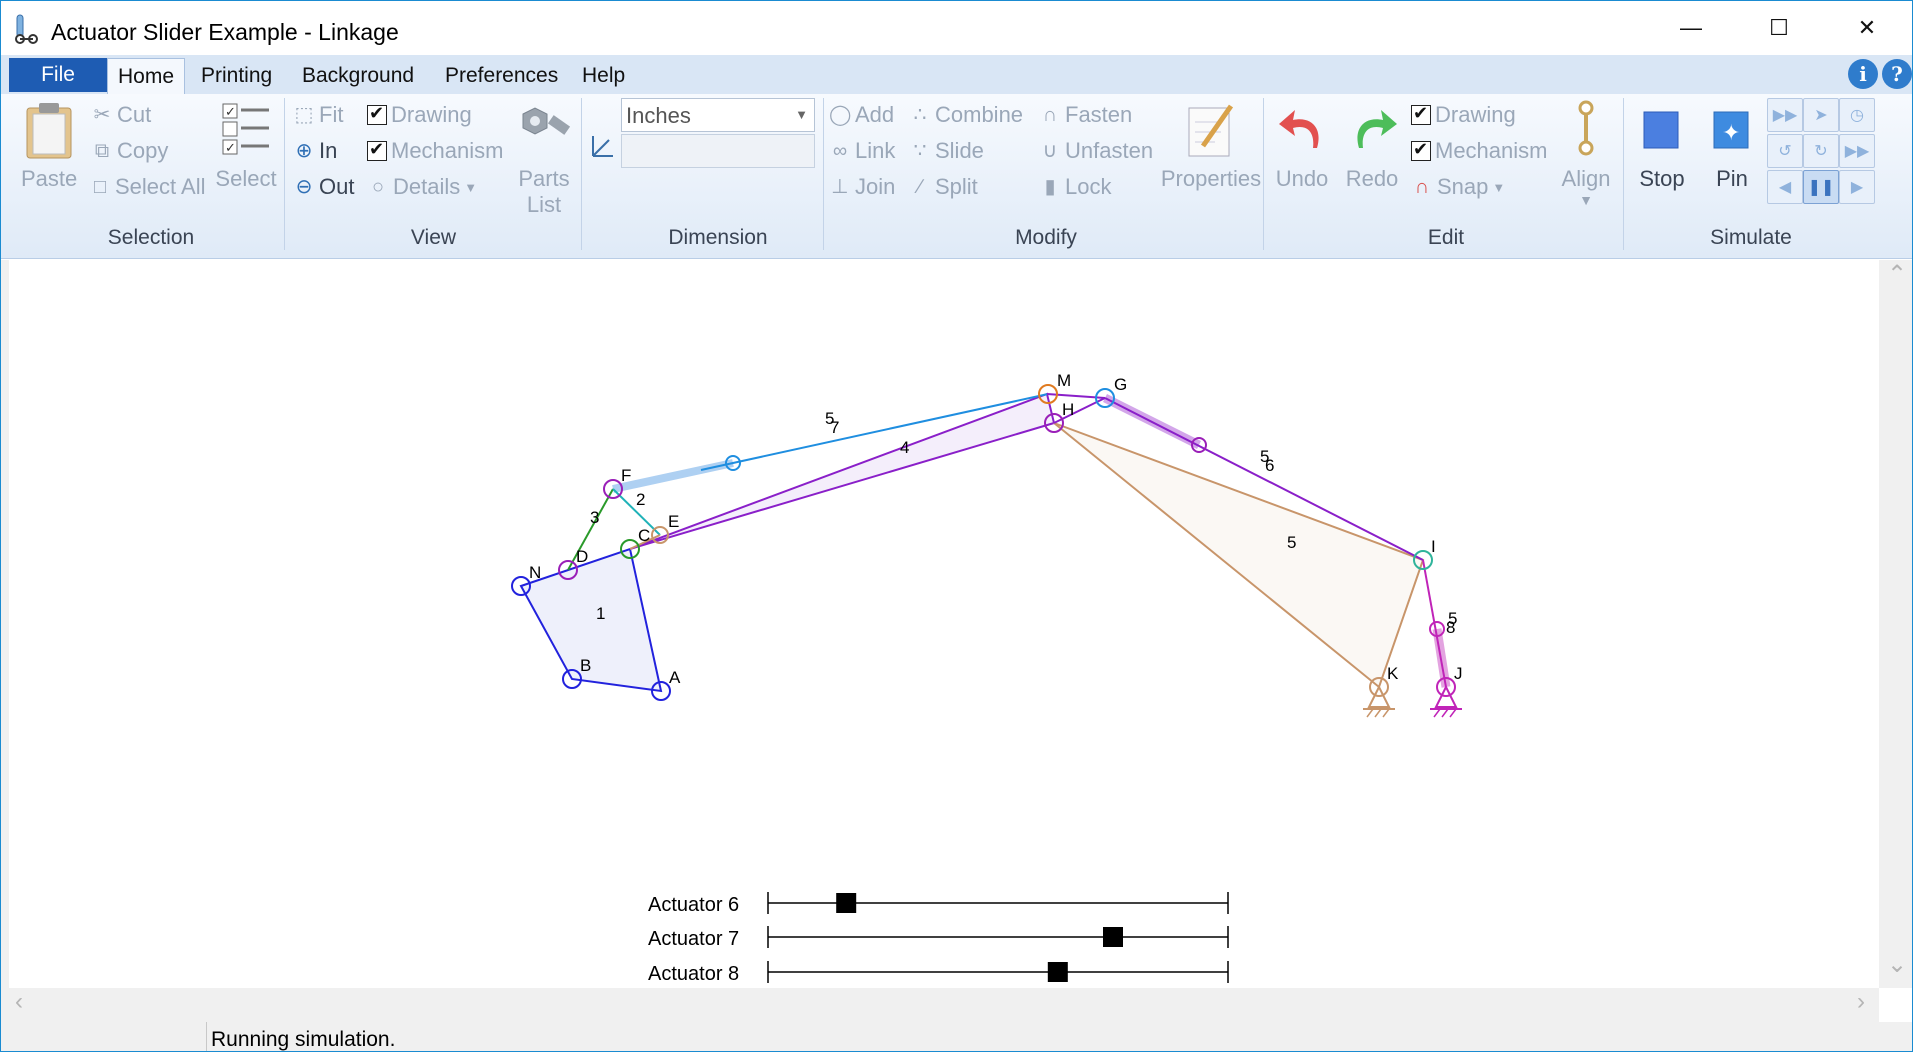 This screenshot has height=1052, width=1913. What do you see at coordinates (1897, 274) in the screenshot?
I see `scroll-up-icon: ⌃` at bounding box center [1897, 274].